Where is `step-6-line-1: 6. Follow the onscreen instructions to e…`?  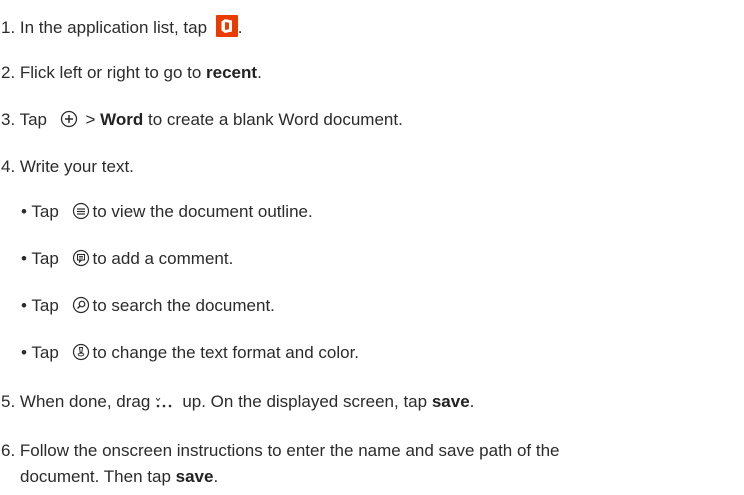
step-6-line-1: 6. Follow the onscreen instructions to e… is located at coordinates (280, 451).